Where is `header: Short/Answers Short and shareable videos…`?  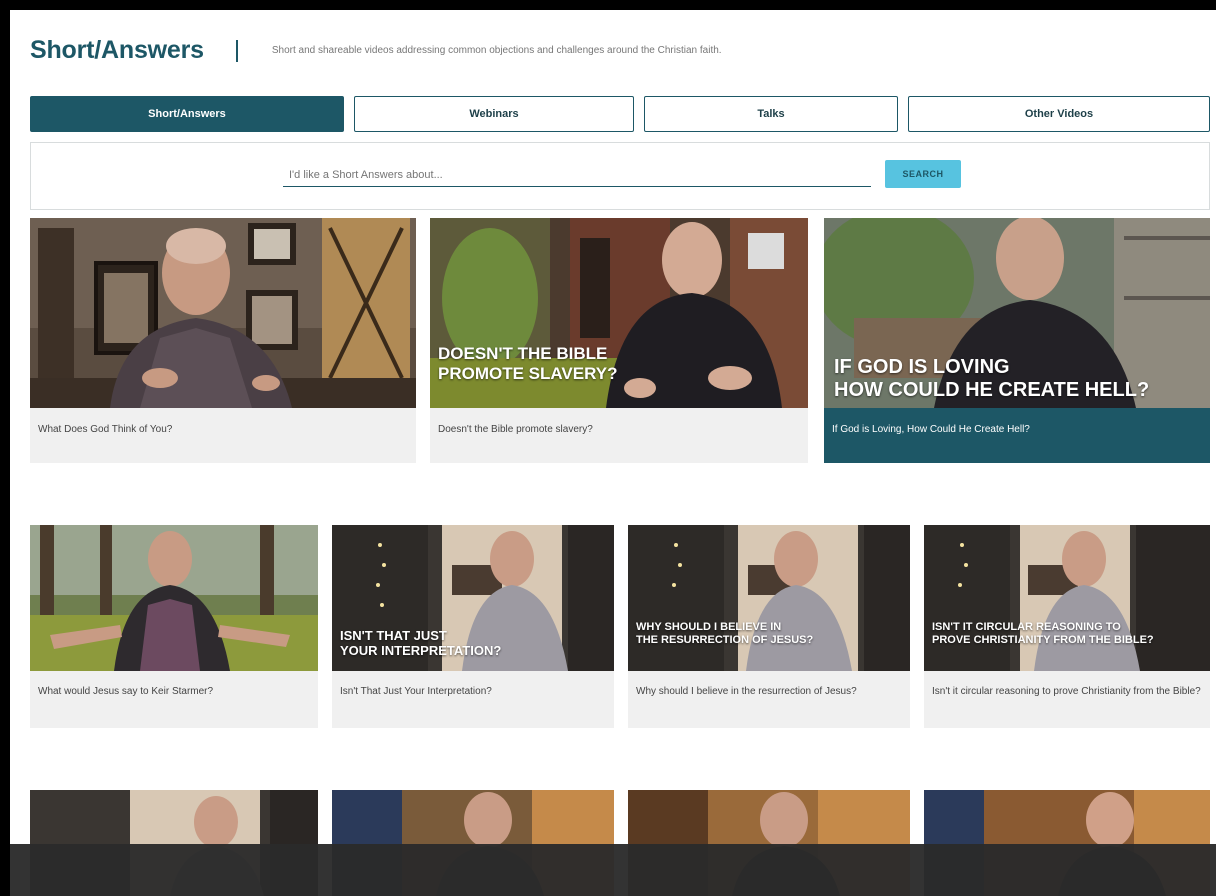 header: Short/Answers Short and shareable videos… is located at coordinates (376, 50).